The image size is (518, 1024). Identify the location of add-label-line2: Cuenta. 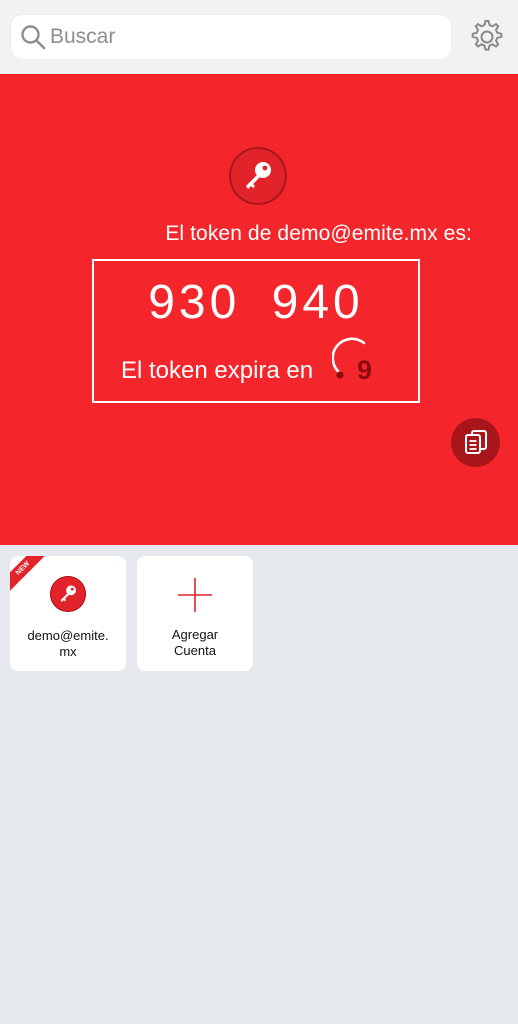
(195, 650).